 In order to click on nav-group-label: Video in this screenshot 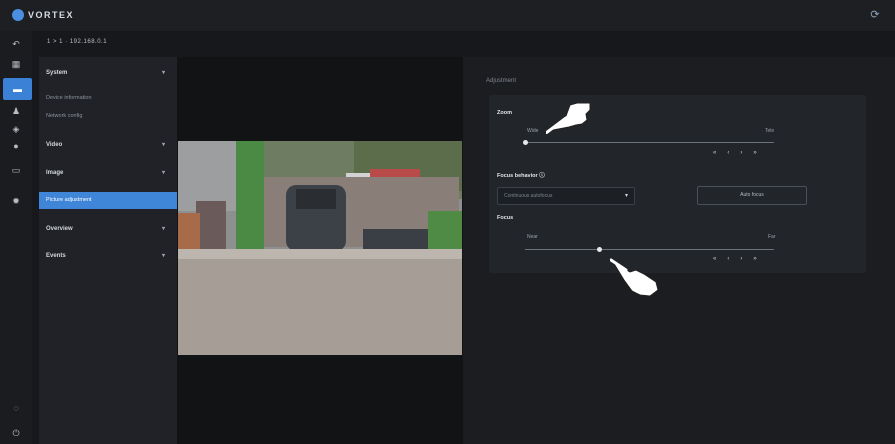, I will do `click(54, 145)`.